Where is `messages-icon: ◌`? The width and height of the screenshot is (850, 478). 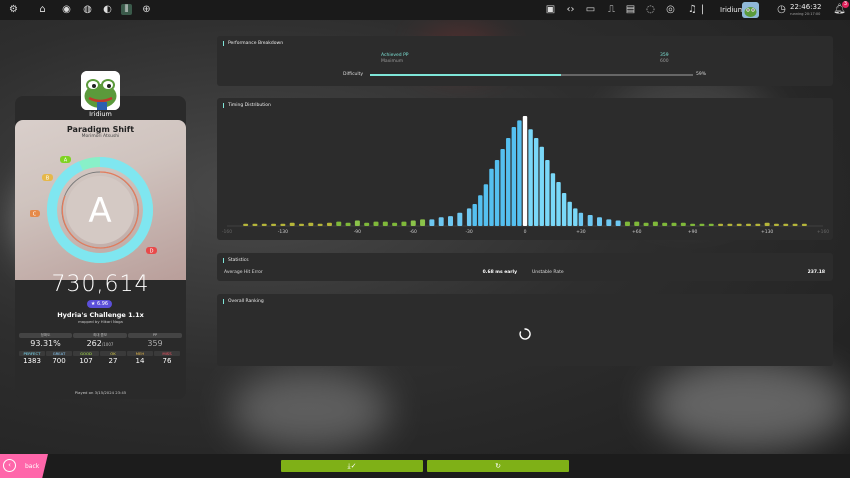
messages-icon: ◌ is located at coordinates (650, 9).